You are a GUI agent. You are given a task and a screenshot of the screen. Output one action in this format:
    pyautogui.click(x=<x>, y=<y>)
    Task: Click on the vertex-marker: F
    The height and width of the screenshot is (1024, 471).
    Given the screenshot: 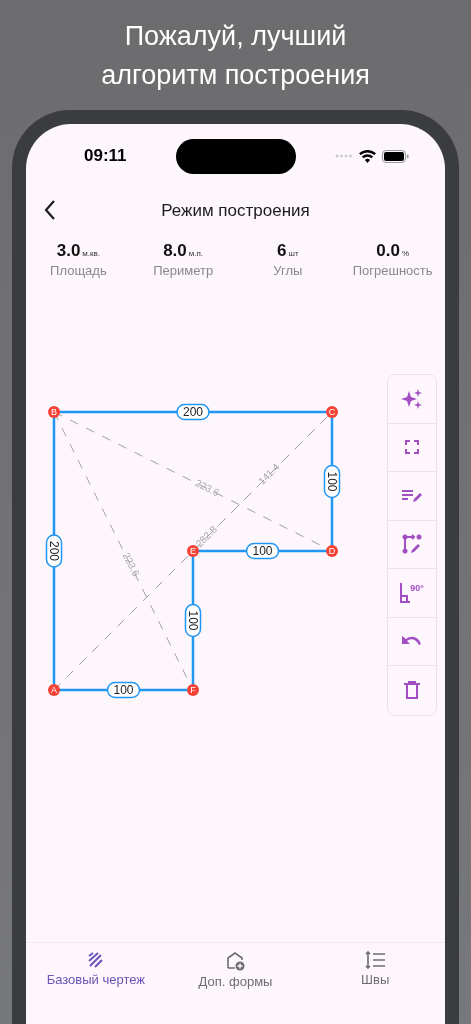 What is the action you would take?
    pyautogui.click(x=193, y=690)
    